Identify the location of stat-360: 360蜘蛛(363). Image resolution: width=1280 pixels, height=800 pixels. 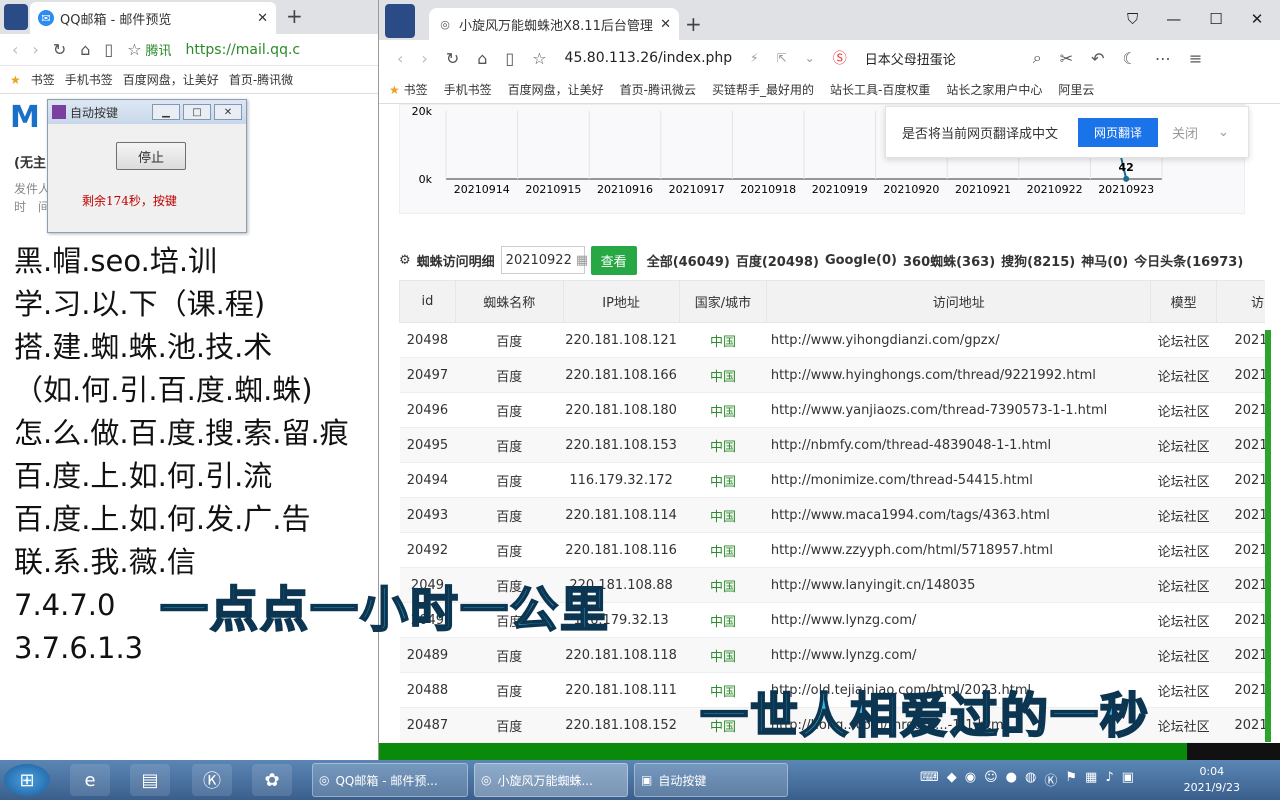
(949, 260).